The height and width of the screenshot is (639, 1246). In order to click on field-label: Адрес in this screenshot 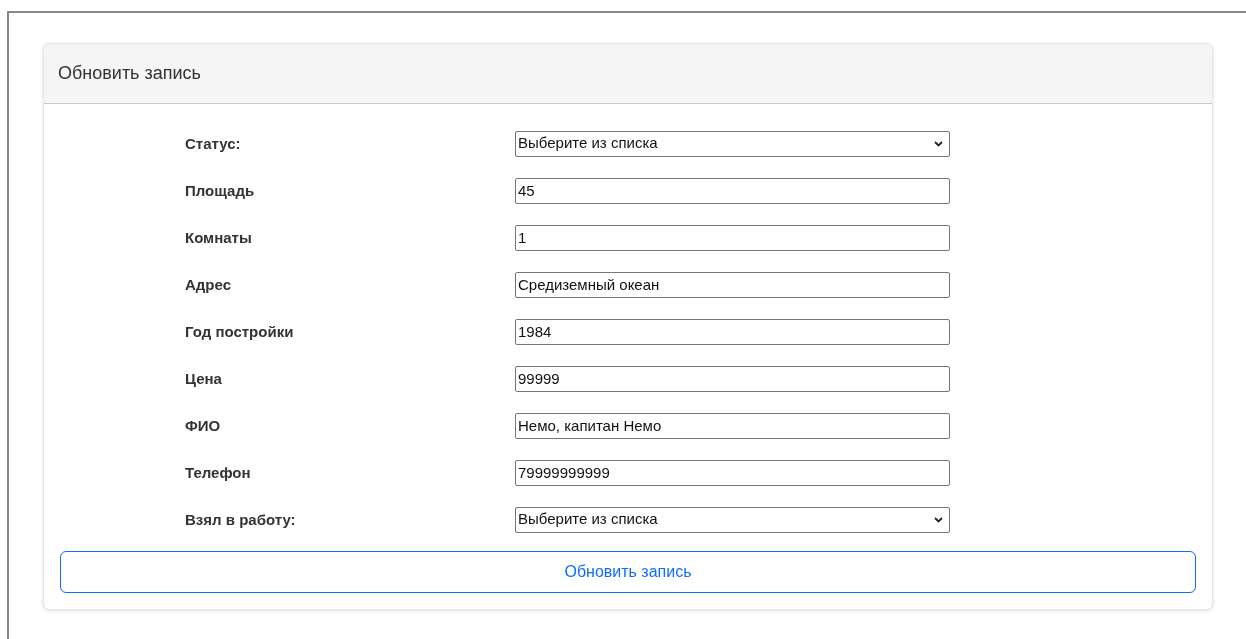, I will do `click(208, 284)`.